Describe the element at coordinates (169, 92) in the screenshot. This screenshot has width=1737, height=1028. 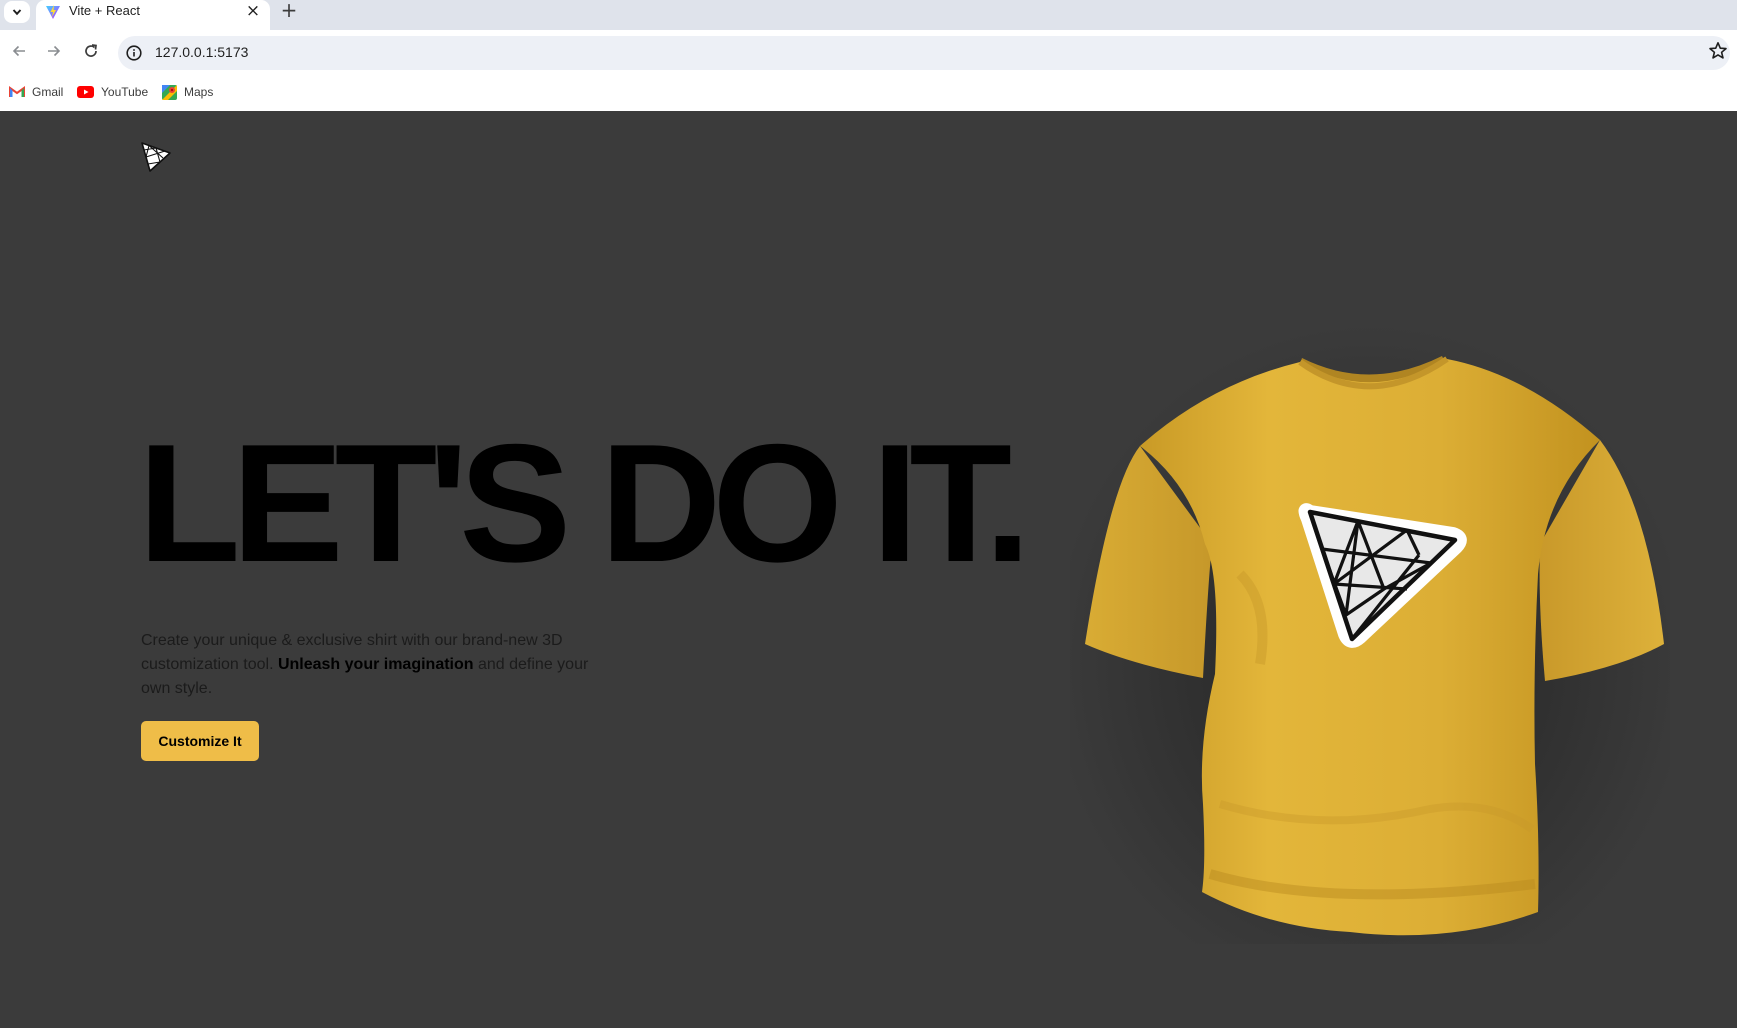
I see `maps-icon` at that location.